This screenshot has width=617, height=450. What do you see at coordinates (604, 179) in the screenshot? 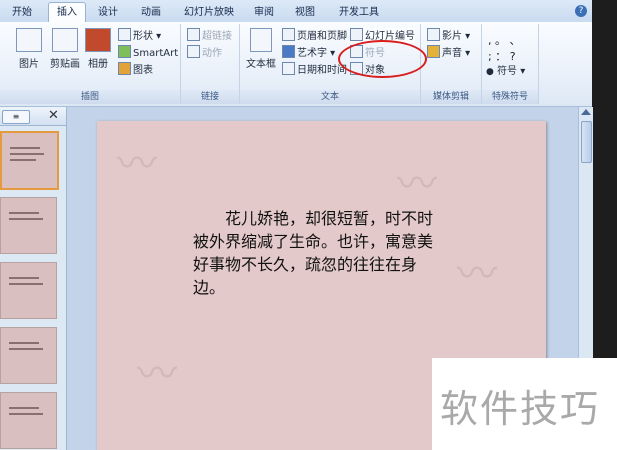
I see `background-edge` at bounding box center [604, 179].